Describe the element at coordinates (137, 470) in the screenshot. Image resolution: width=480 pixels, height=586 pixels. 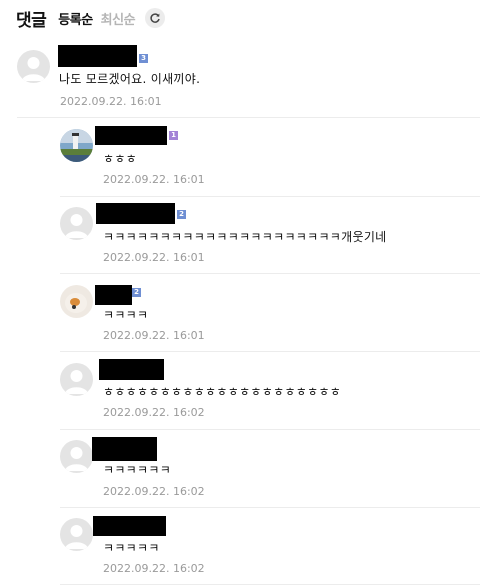
I see `comment-text: ㅋㅋㅋㅋㅋㅋ` at that location.